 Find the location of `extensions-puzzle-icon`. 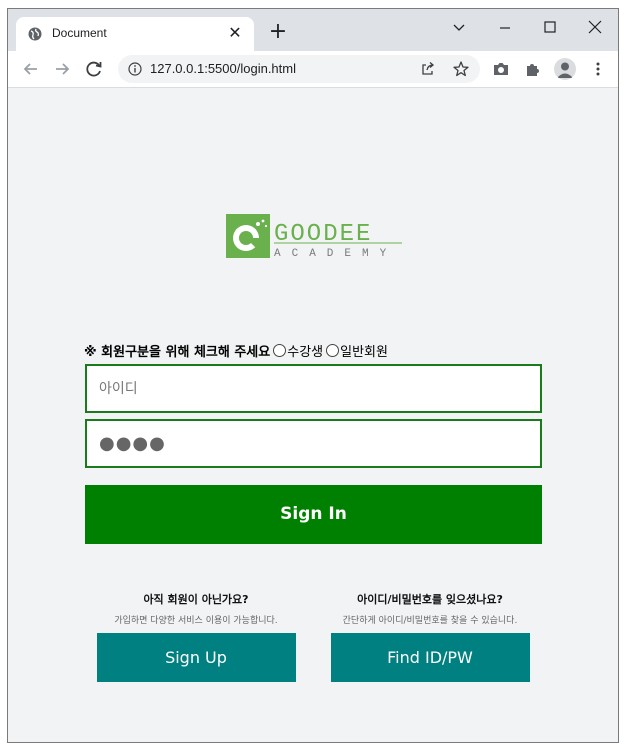

extensions-puzzle-icon is located at coordinates (533, 69).